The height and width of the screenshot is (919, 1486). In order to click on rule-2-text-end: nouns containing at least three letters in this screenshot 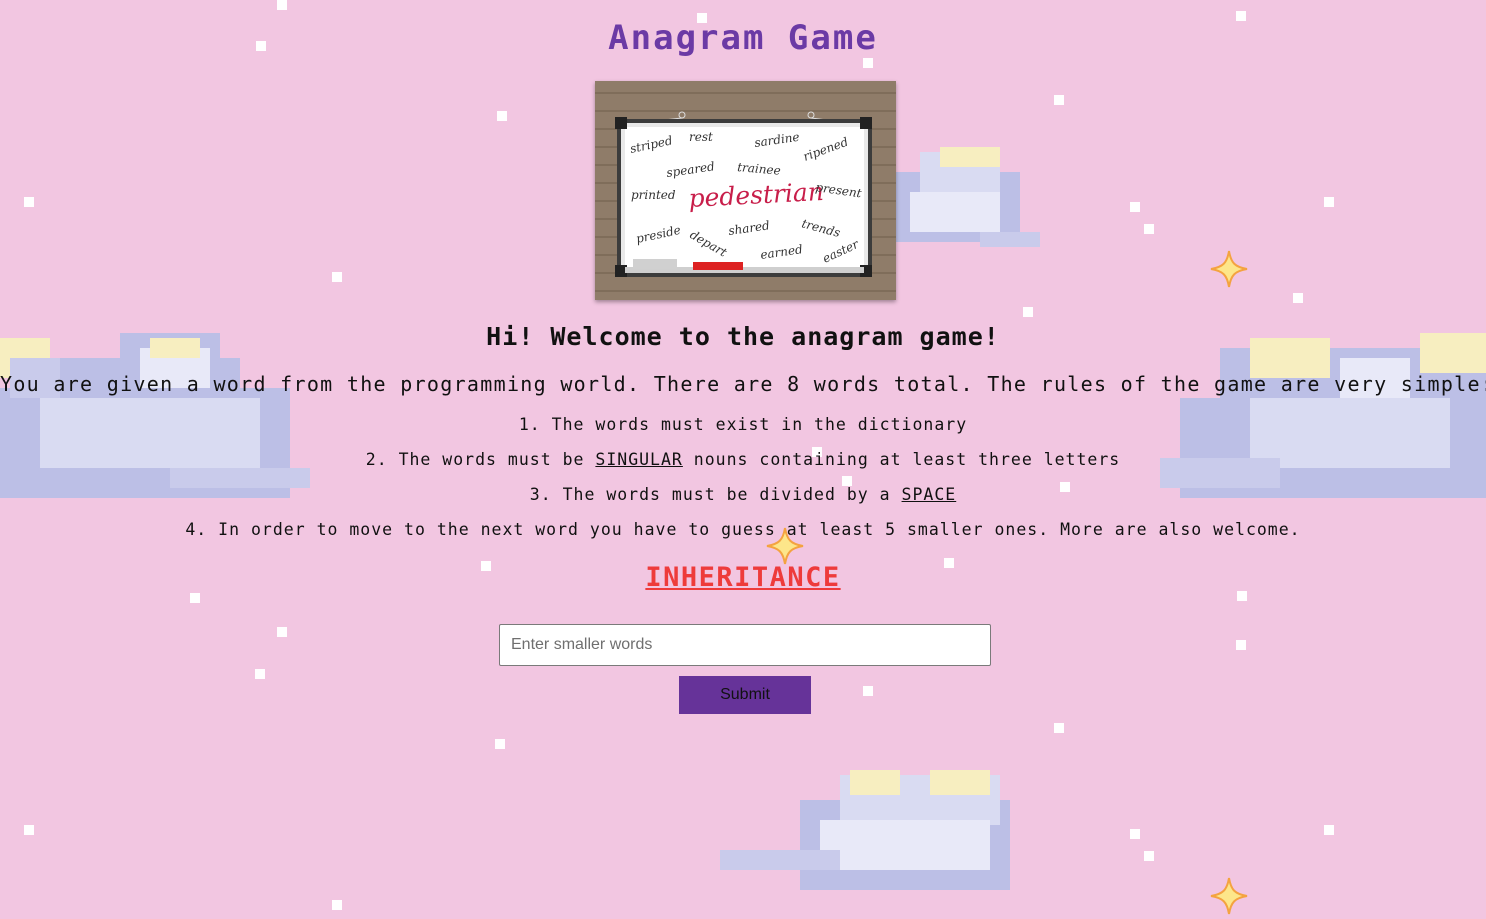, I will do `click(901, 459)`.